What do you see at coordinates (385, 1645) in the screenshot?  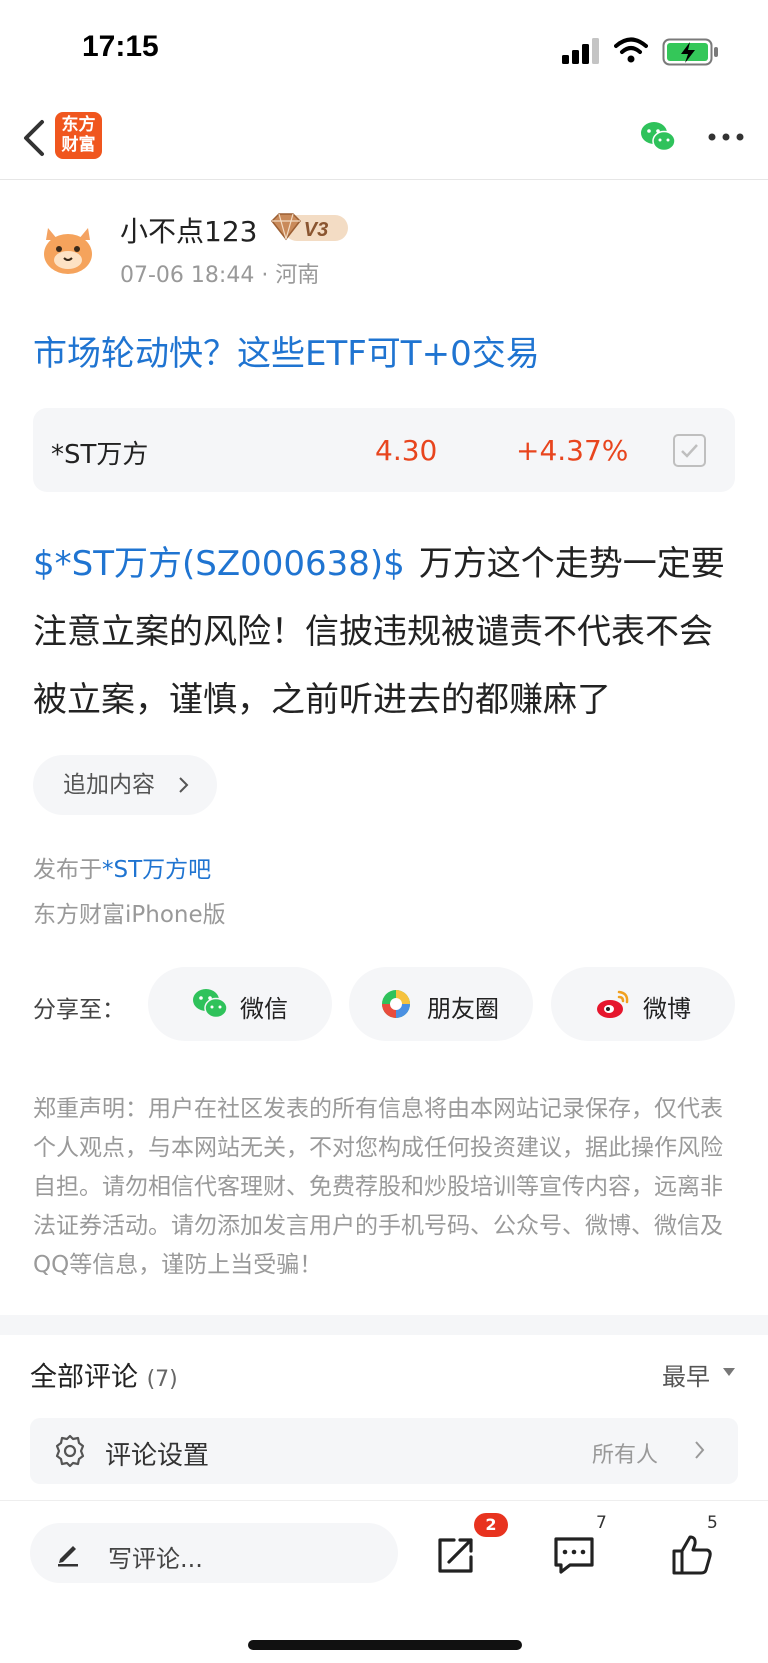 I see `home-indicator` at bounding box center [385, 1645].